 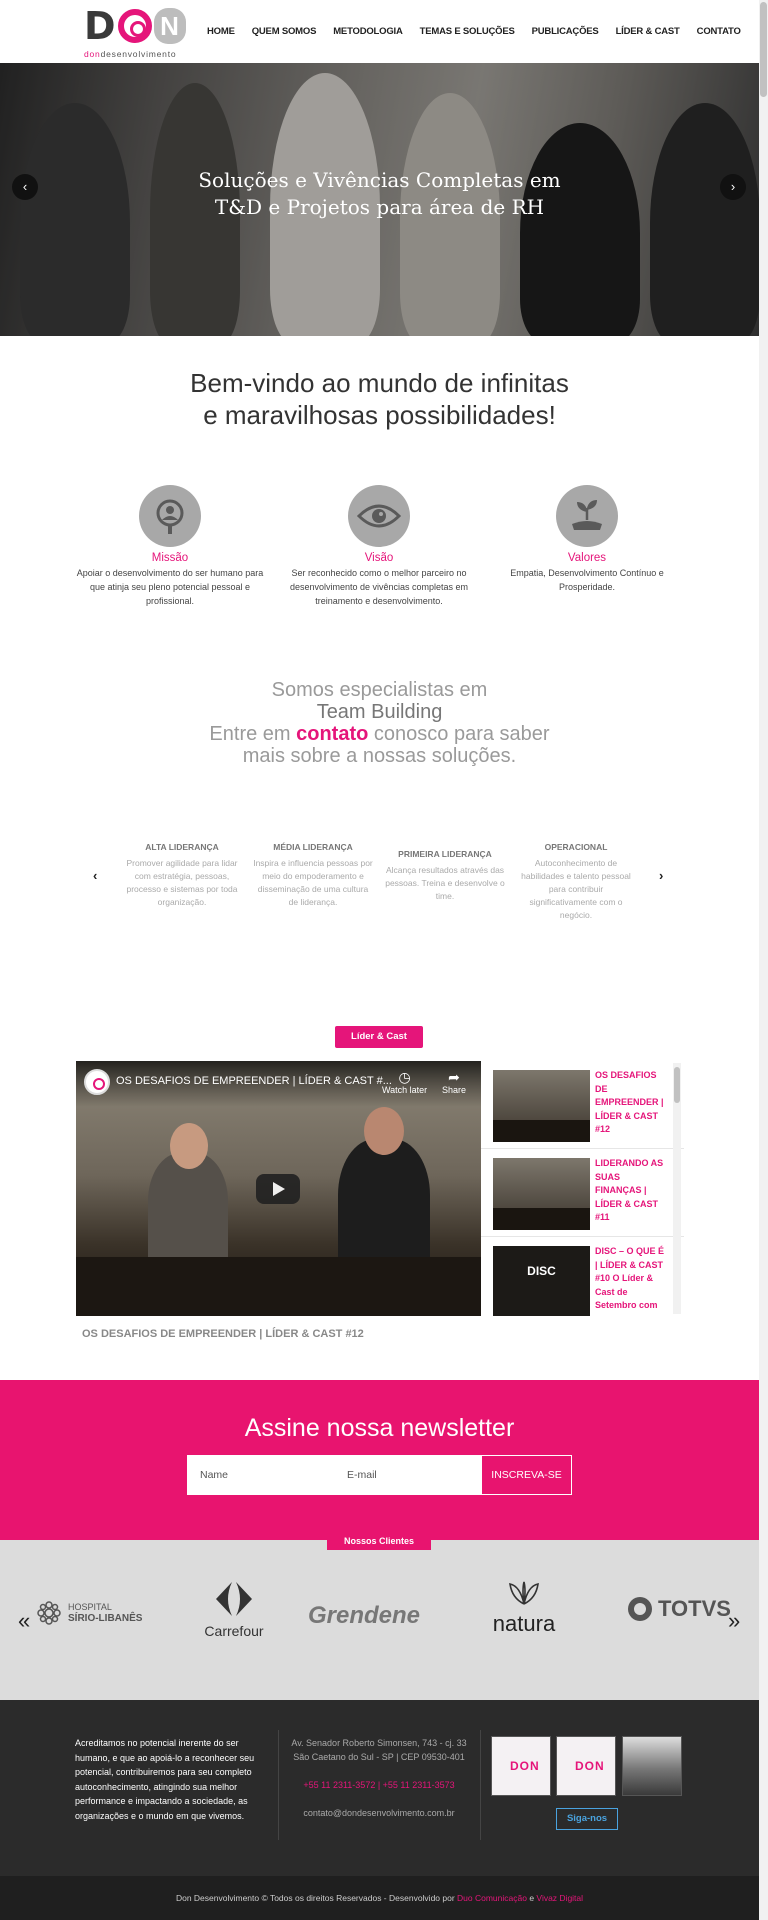 I want to click on nav-lider-cast: LÍDER & CAST, so click(x=648, y=31).